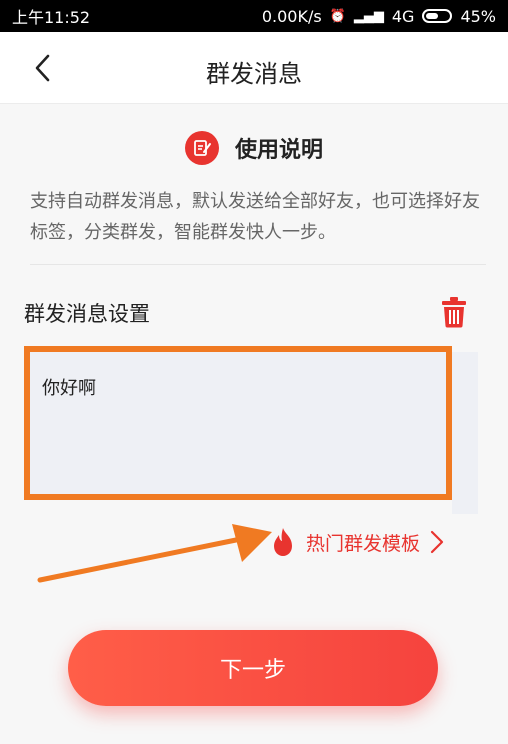 The height and width of the screenshot is (744, 508). What do you see at coordinates (154, 553) in the screenshot?
I see `annotation-arrow` at bounding box center [154, 553].